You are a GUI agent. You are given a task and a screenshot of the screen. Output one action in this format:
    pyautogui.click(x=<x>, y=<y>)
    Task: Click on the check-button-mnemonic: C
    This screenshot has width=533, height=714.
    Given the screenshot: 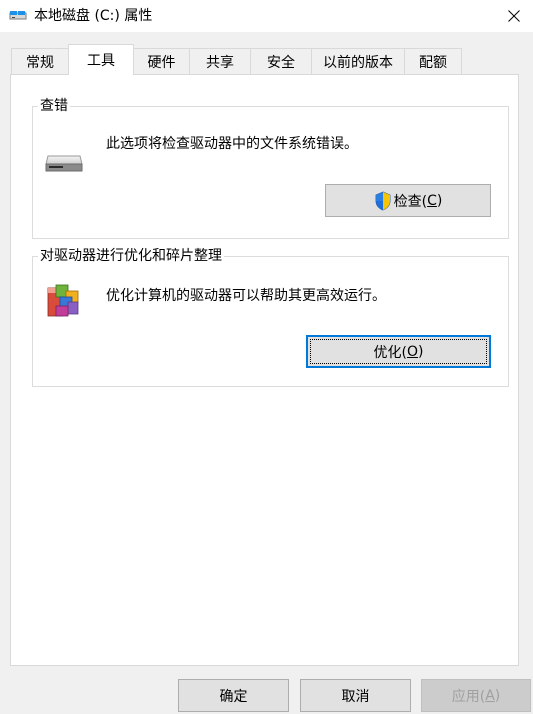 What is the action you would take?
    pyautogui.click(x=432, y=200)
    